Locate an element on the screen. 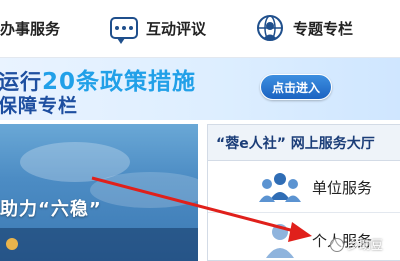 Image resolution: width=400 pixels, height=261 pixels. panel-title: “蓉e人社” 网上服务大厅 is located at coordinates (295, 143).